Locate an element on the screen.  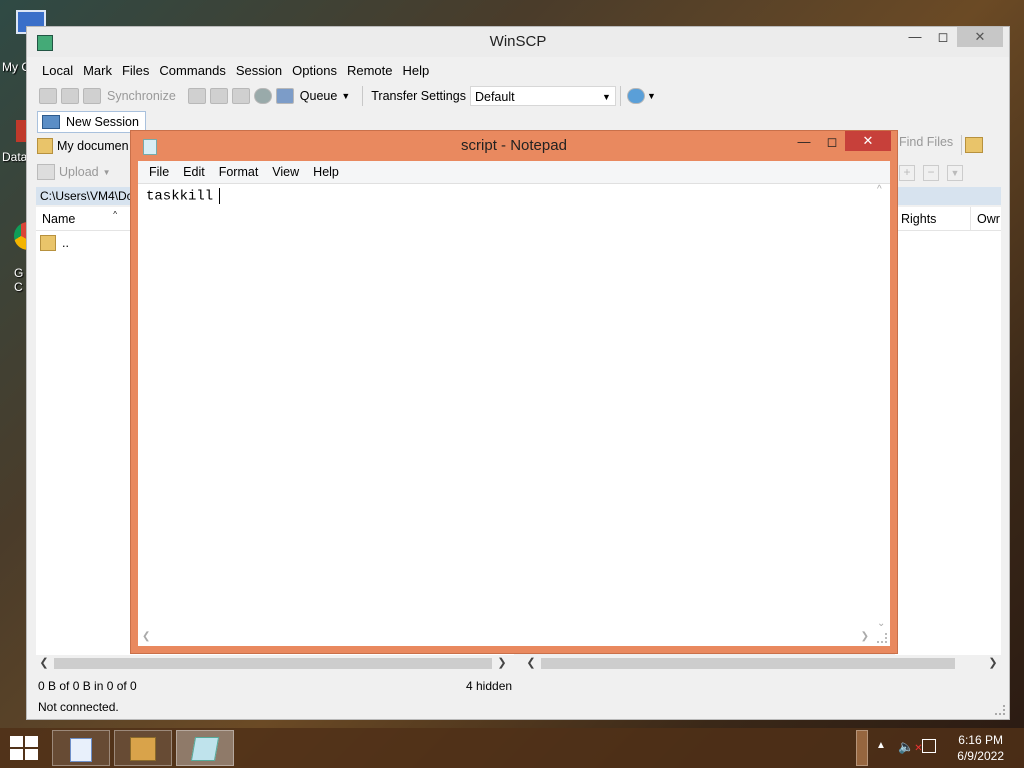
start-button is located at coordinates (24, 748).